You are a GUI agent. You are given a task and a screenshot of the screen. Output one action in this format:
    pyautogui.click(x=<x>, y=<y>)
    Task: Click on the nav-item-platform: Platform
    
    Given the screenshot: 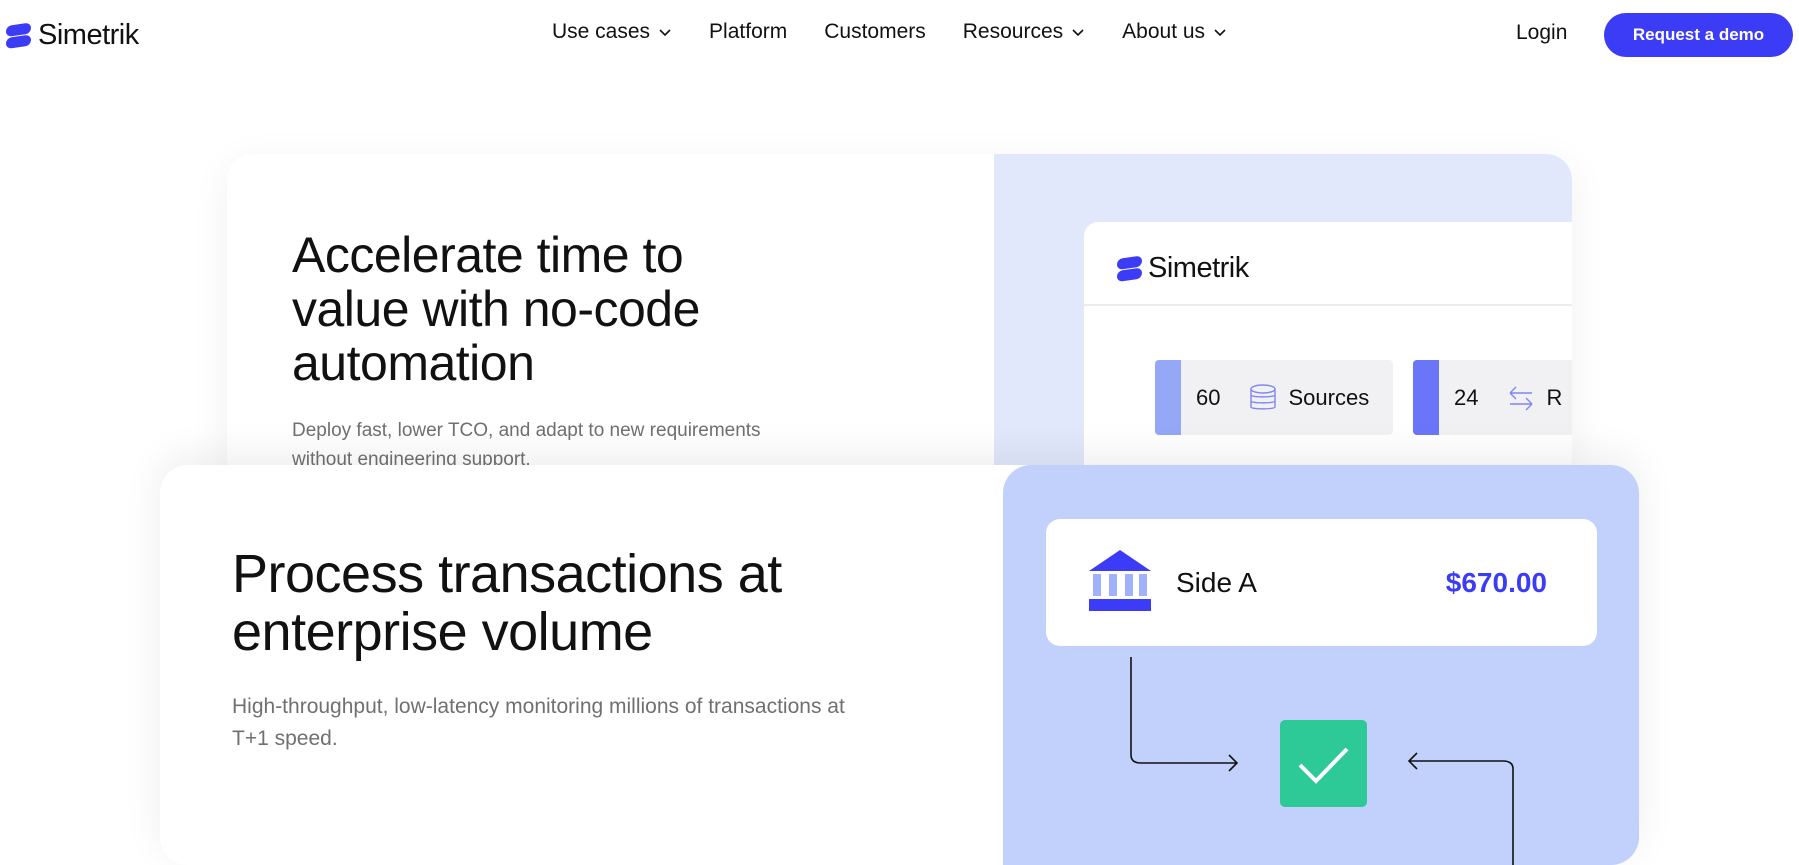 What is the action you would take?
    pyautogui.click(x=748, y=32)
    